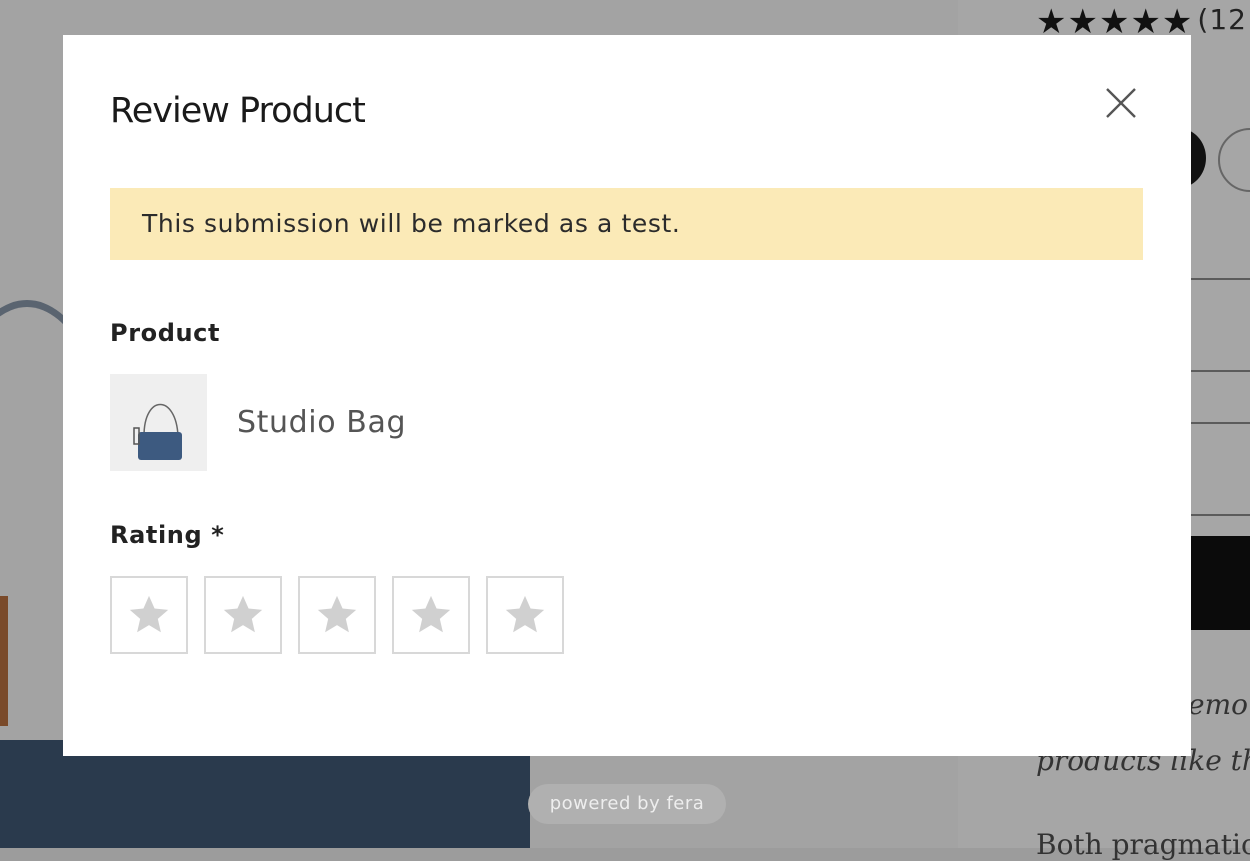  I want to click on modal-title: Review Product, so click(238, 111).